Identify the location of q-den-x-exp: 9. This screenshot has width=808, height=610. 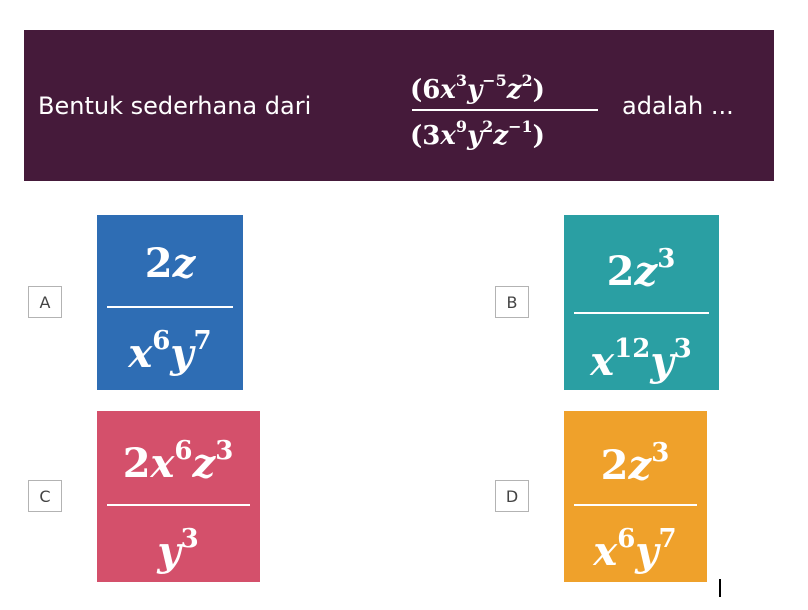
(461, 126).